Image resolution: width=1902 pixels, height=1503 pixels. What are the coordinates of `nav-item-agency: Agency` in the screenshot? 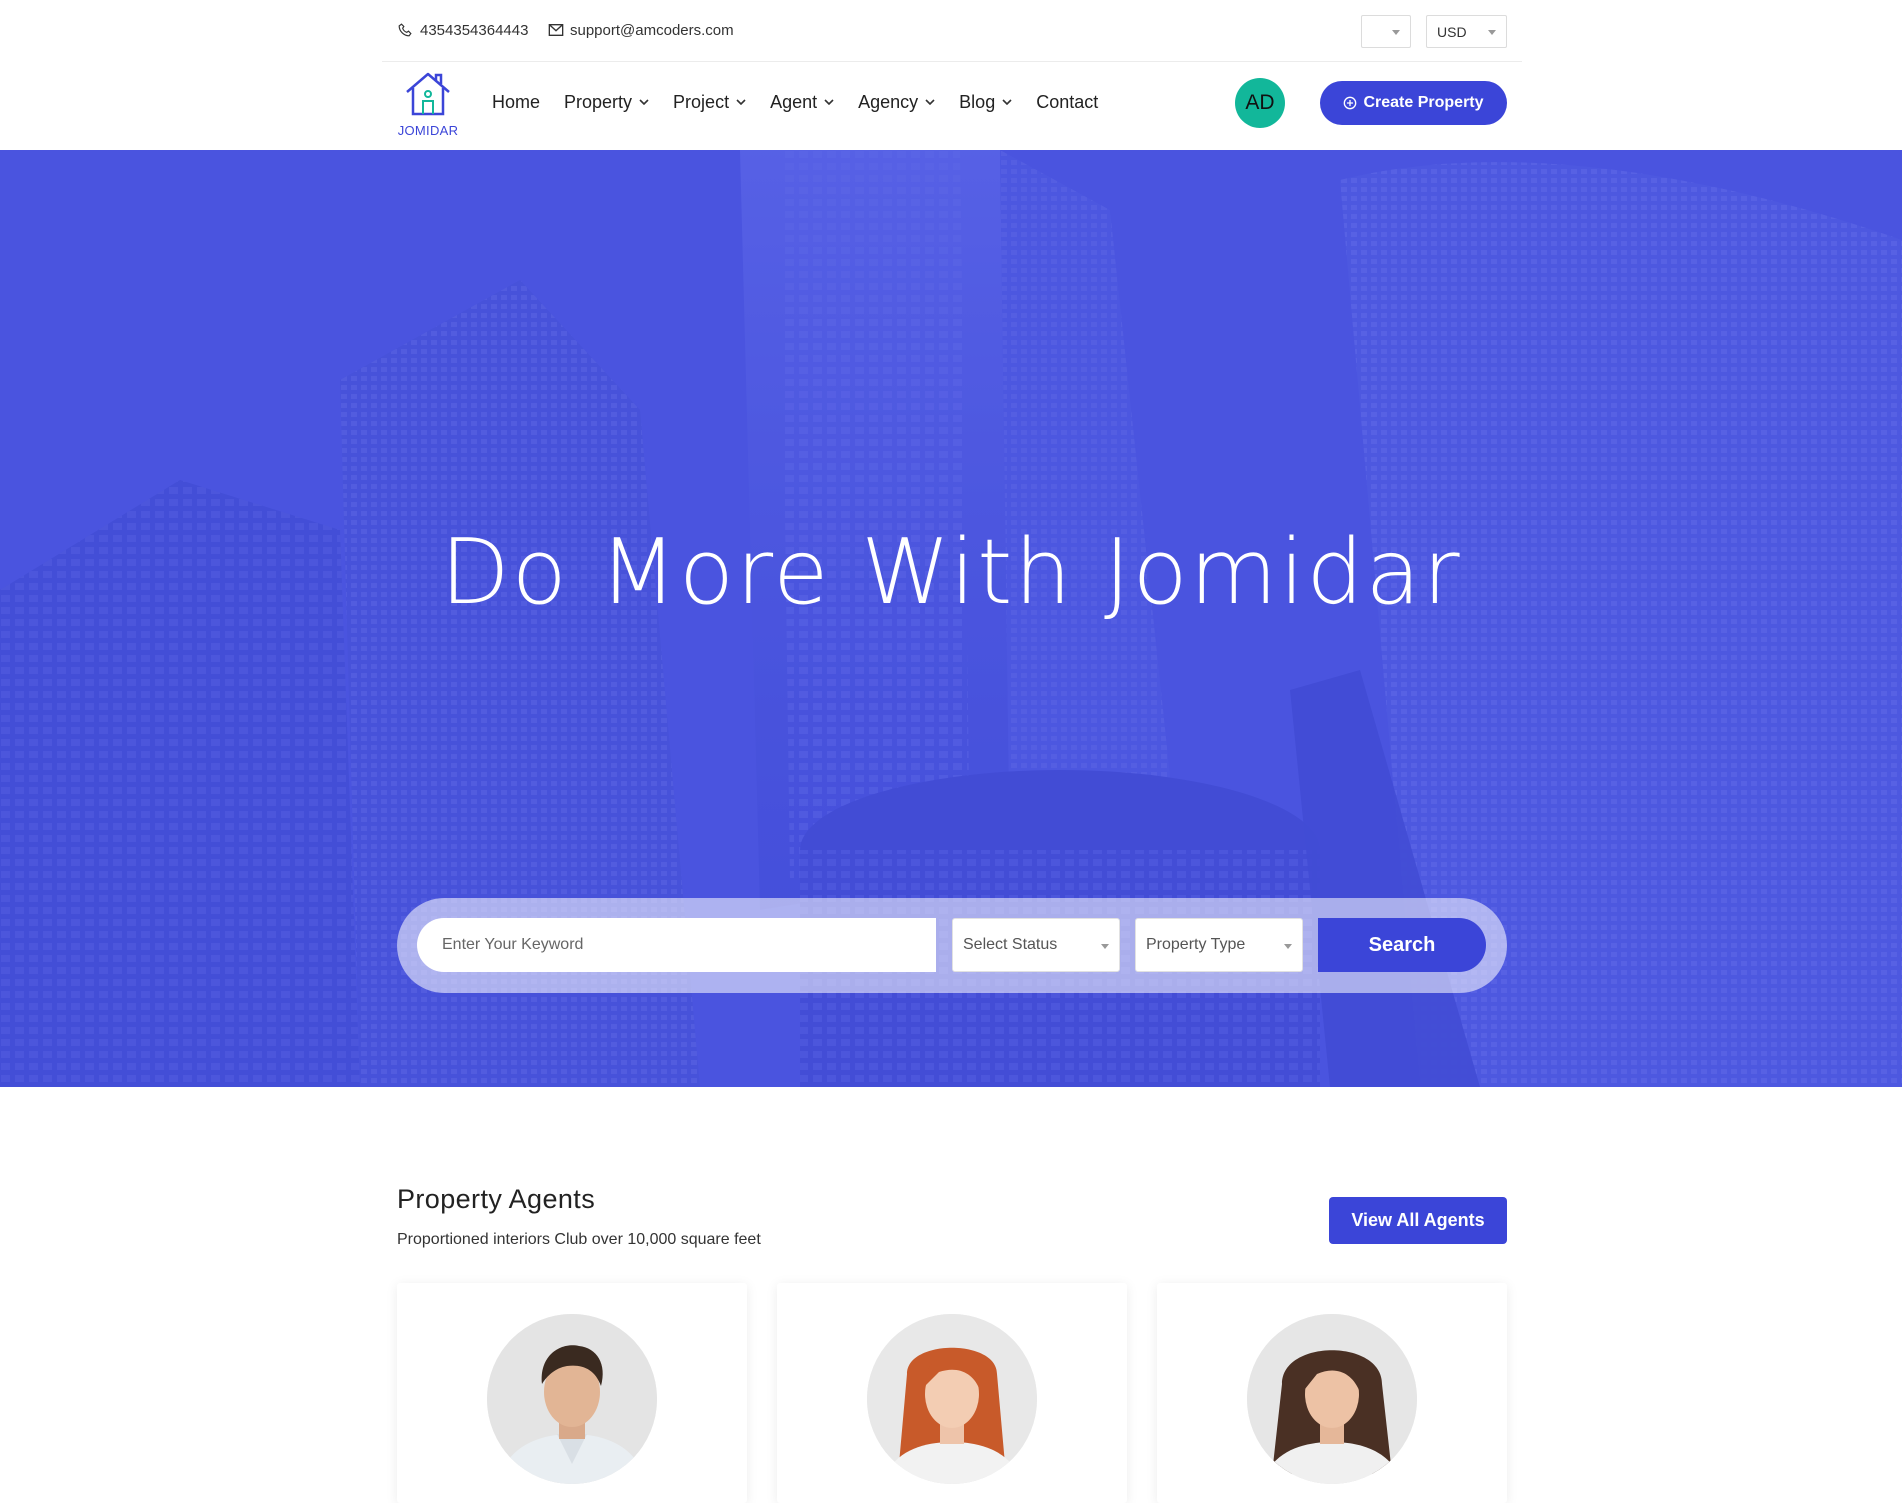 It's located at (896, 102).